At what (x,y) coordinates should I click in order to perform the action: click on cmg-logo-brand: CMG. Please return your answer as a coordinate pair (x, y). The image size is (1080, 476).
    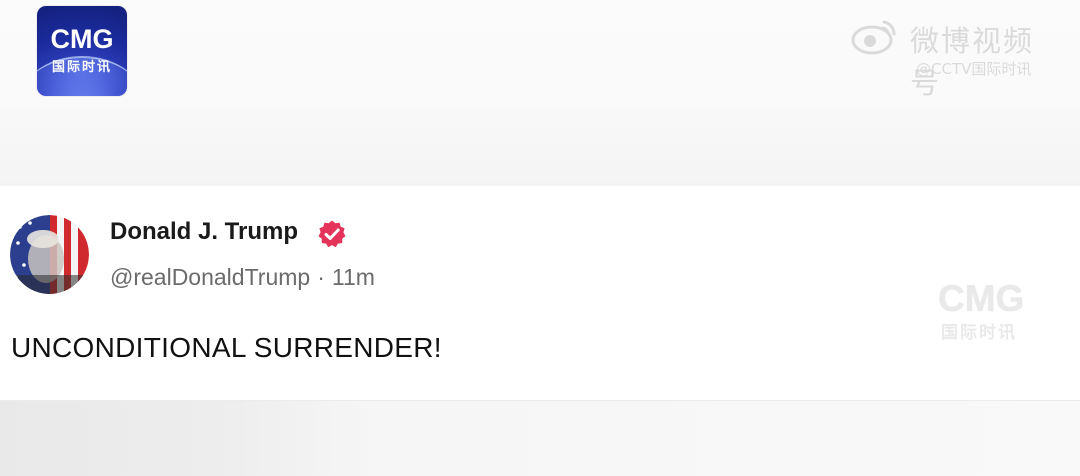
    Looking at the image, I should click on (82, 39).